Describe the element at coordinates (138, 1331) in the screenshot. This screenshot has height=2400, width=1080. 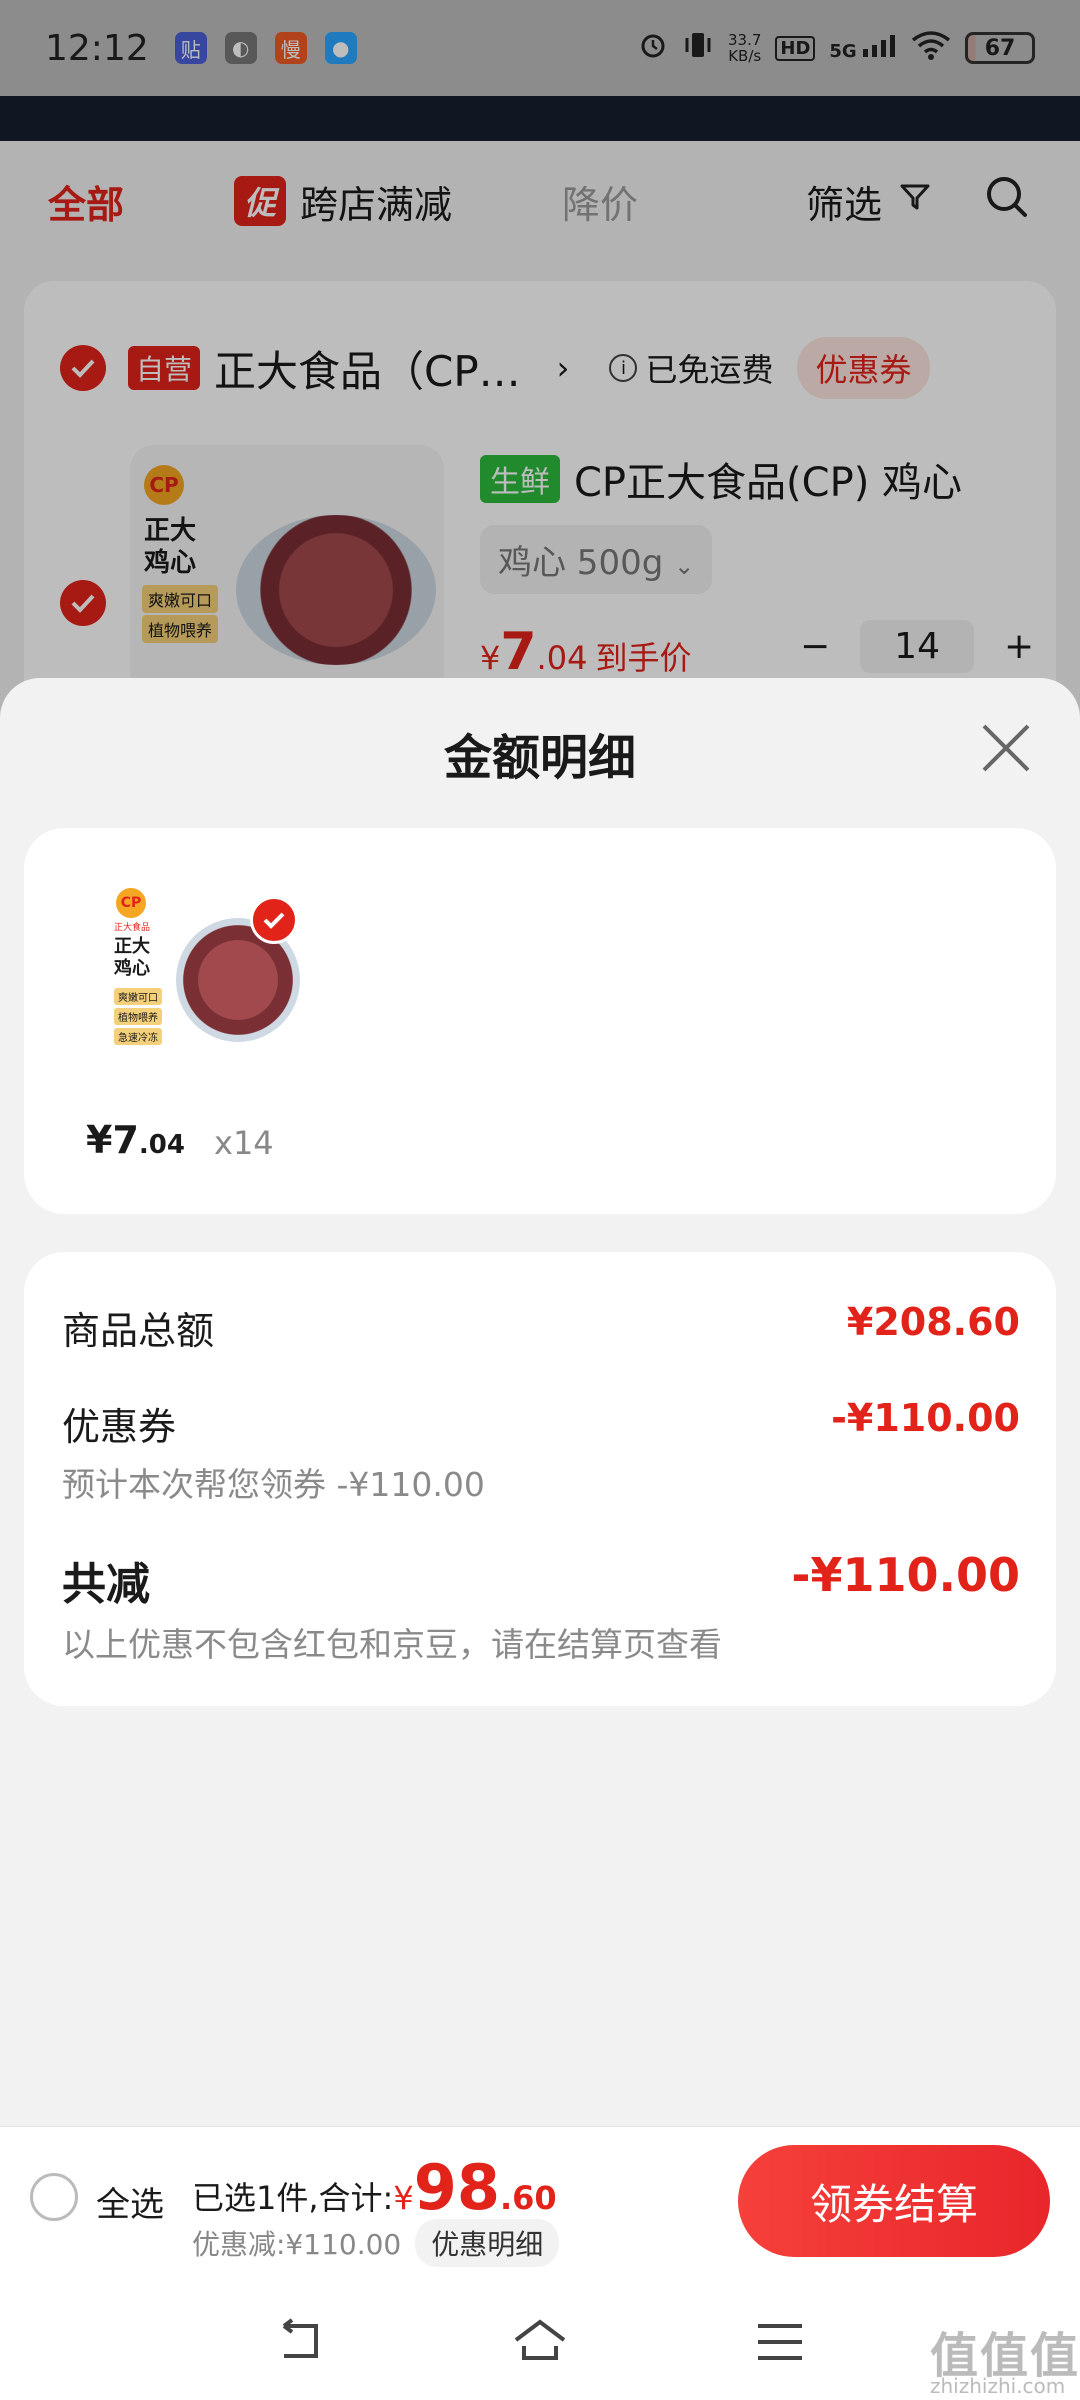
I see `total-label: 商品总额` at that location.